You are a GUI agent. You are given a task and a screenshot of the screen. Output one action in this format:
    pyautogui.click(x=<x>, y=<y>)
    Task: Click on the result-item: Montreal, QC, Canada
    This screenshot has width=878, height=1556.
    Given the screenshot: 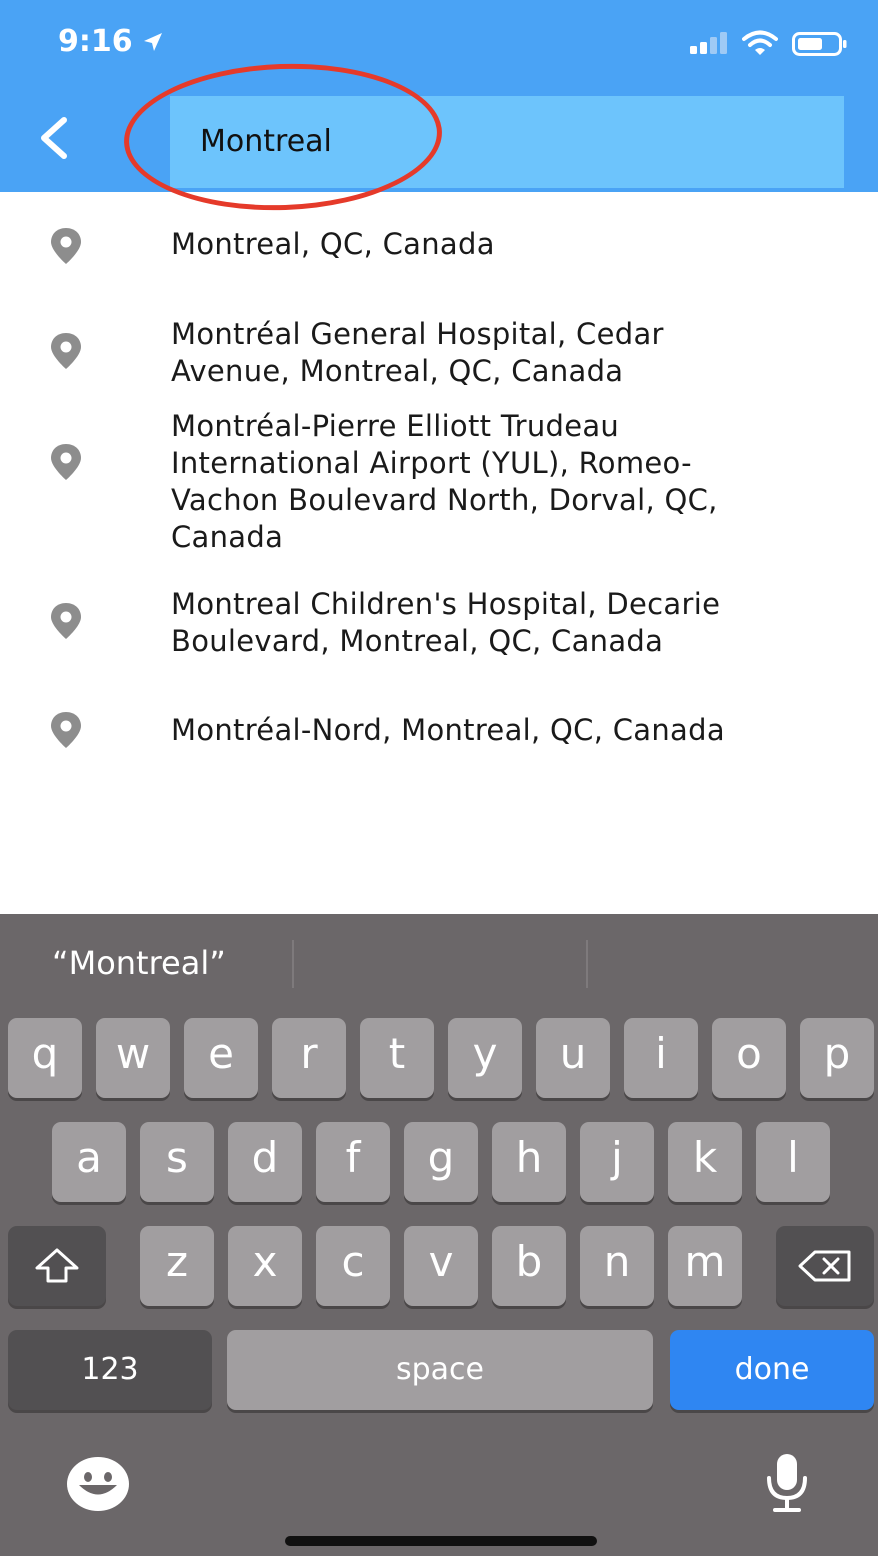 What is the action you would take?
    pyautogui.click(x=439, y=247)
    